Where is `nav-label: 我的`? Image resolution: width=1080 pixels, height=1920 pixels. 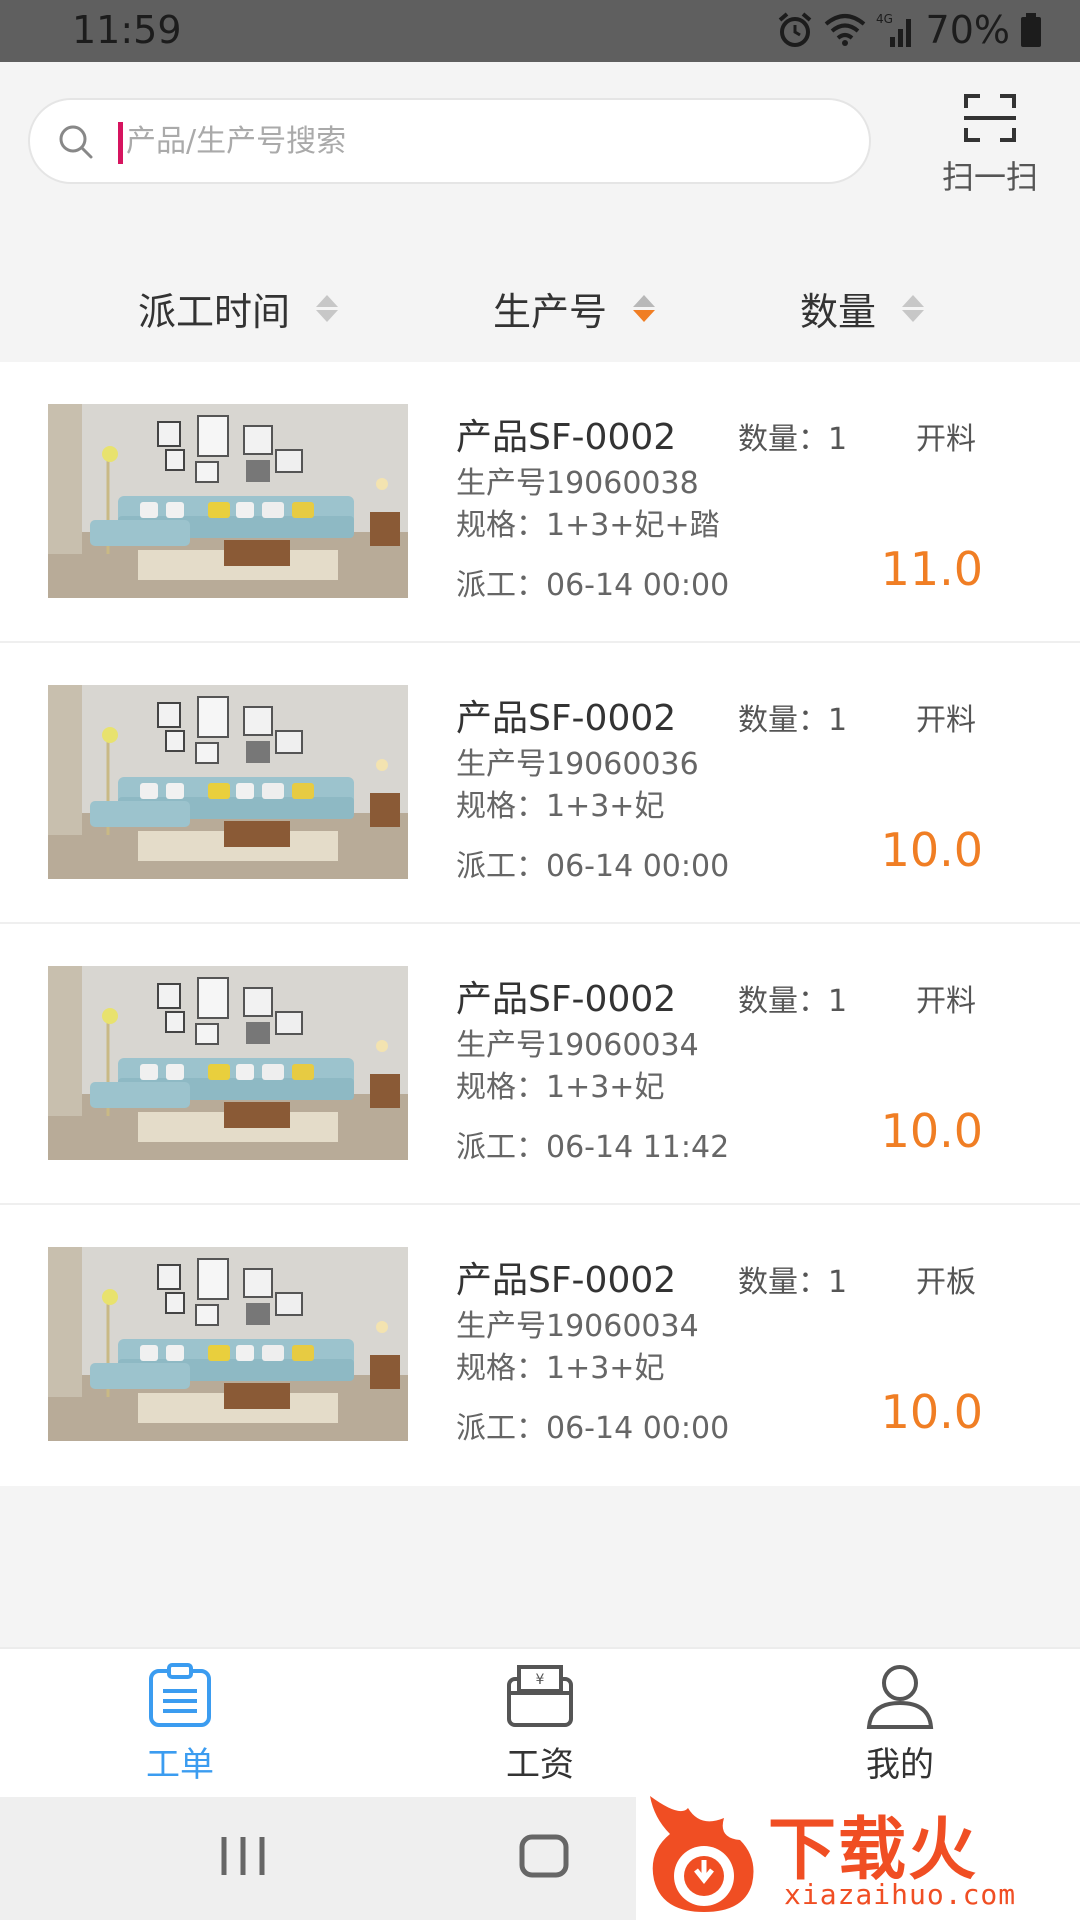 nav-label: 我的 is located at coordinates (900, 1765).